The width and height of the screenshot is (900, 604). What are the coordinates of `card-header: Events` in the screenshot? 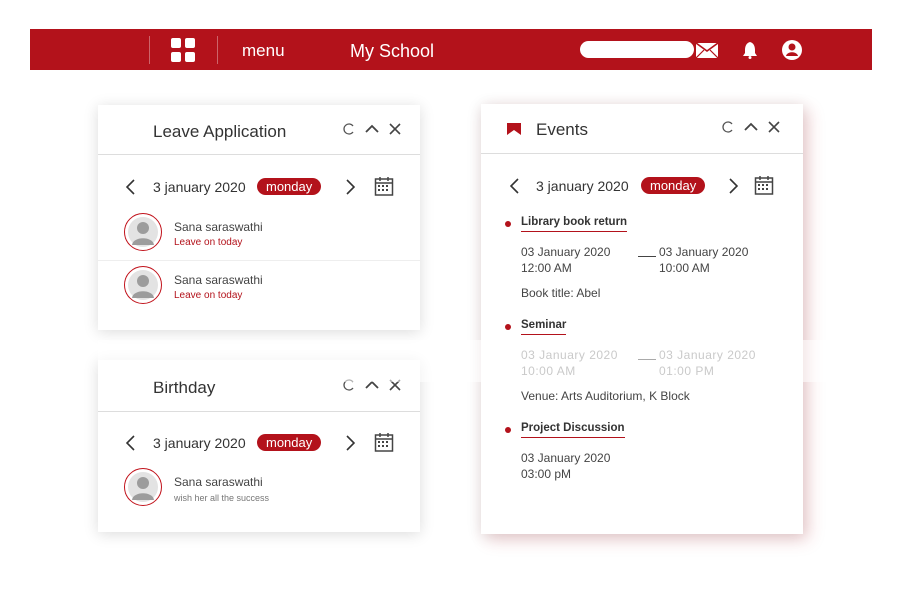 It's located at (642, 129).